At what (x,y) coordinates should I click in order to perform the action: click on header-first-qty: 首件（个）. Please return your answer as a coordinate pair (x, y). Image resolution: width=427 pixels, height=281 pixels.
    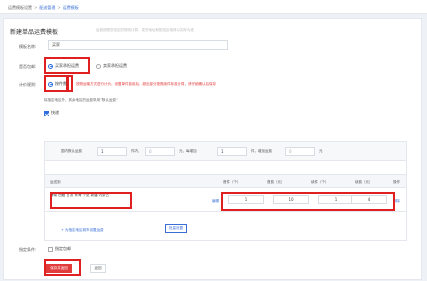
    Looking at the image, I should click on (232, 182).